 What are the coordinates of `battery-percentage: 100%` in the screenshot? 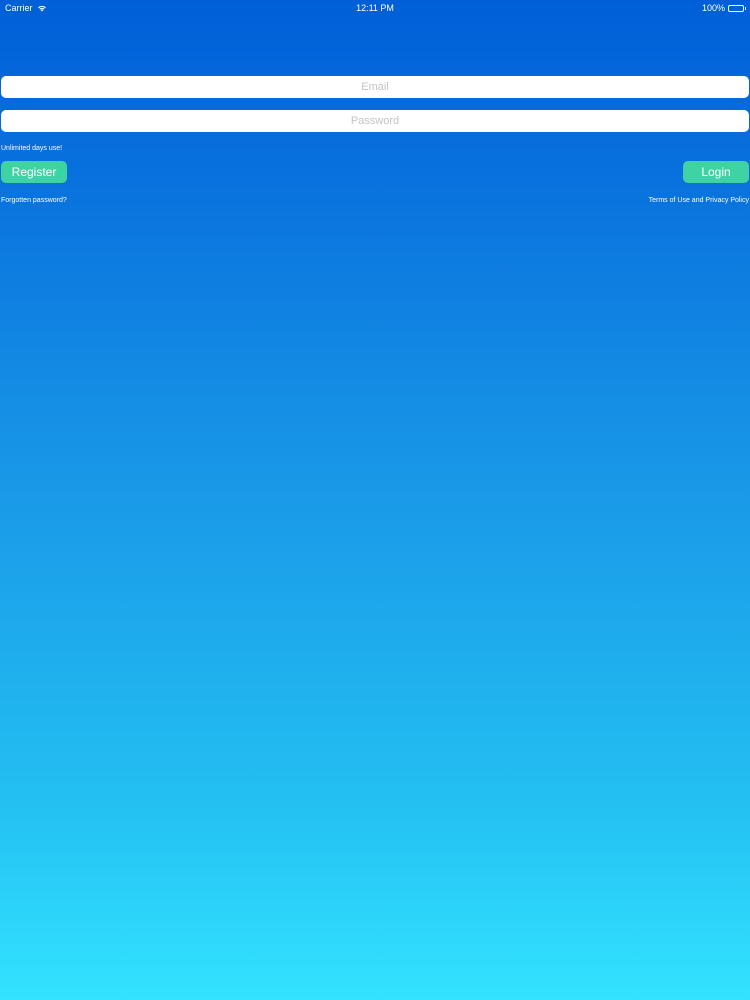 It's located at (713, 8).